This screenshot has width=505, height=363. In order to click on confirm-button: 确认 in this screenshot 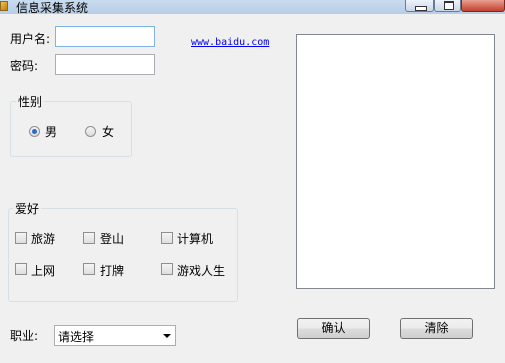, I will do `click(333, 328)`.